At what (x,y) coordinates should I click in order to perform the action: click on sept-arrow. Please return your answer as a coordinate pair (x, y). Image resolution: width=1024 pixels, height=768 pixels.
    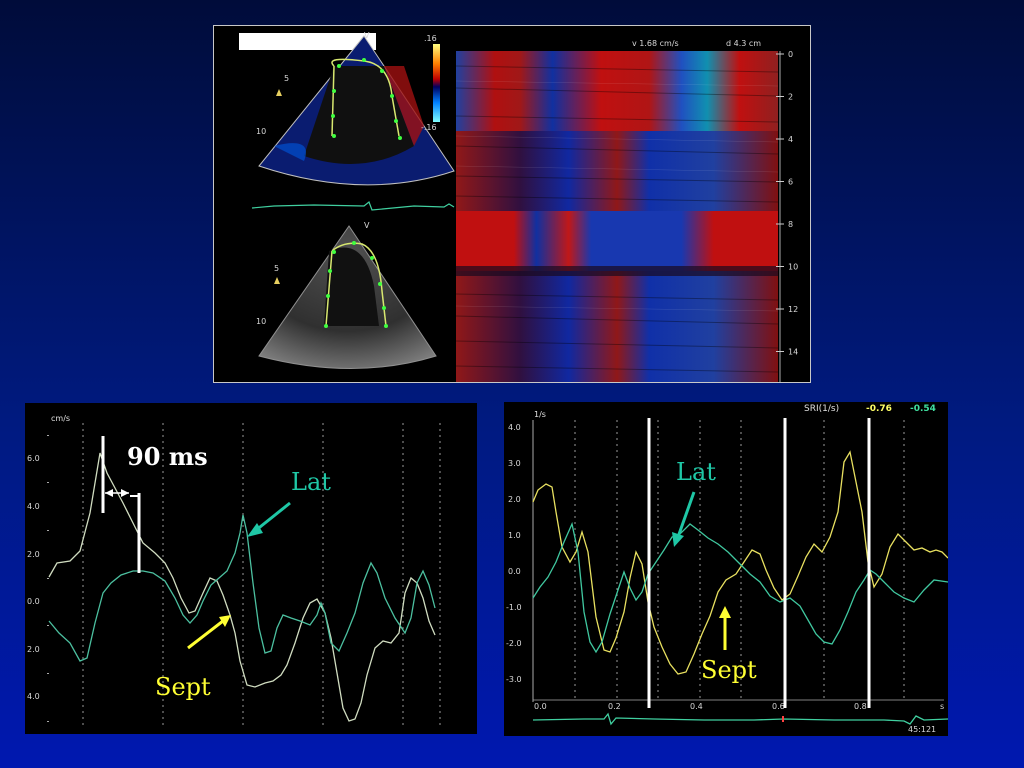
    Looking at the image, I should click on (205, 634).